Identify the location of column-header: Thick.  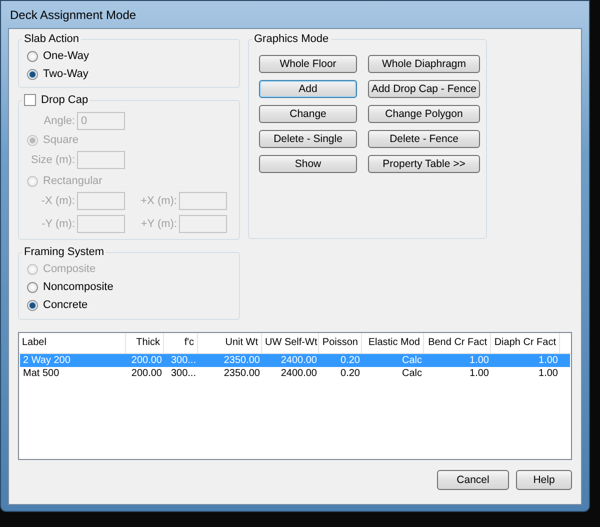
(145, 343).